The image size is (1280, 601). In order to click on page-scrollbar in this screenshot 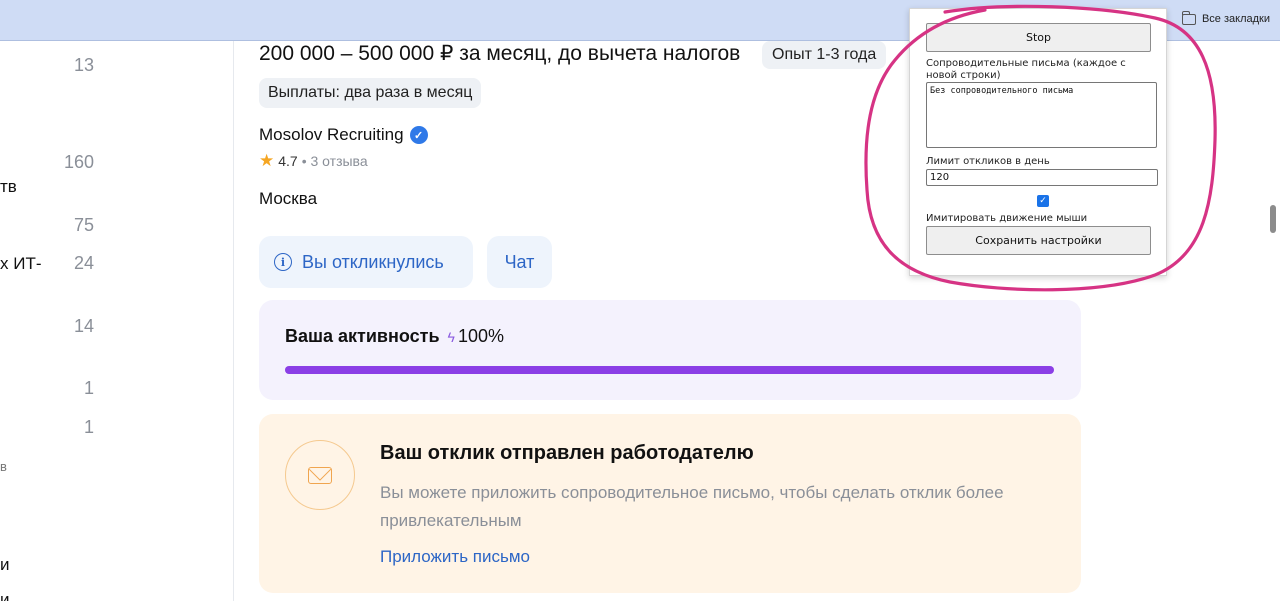, I will do `click(1273, 321)`.